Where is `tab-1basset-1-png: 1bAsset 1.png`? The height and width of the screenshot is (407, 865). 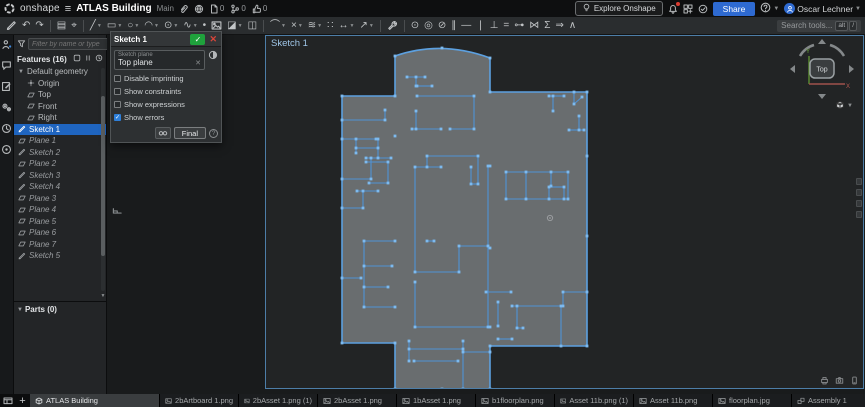
tab-1basset-1-png: 1bAsset 1.png is located at coordinates (436, 400).